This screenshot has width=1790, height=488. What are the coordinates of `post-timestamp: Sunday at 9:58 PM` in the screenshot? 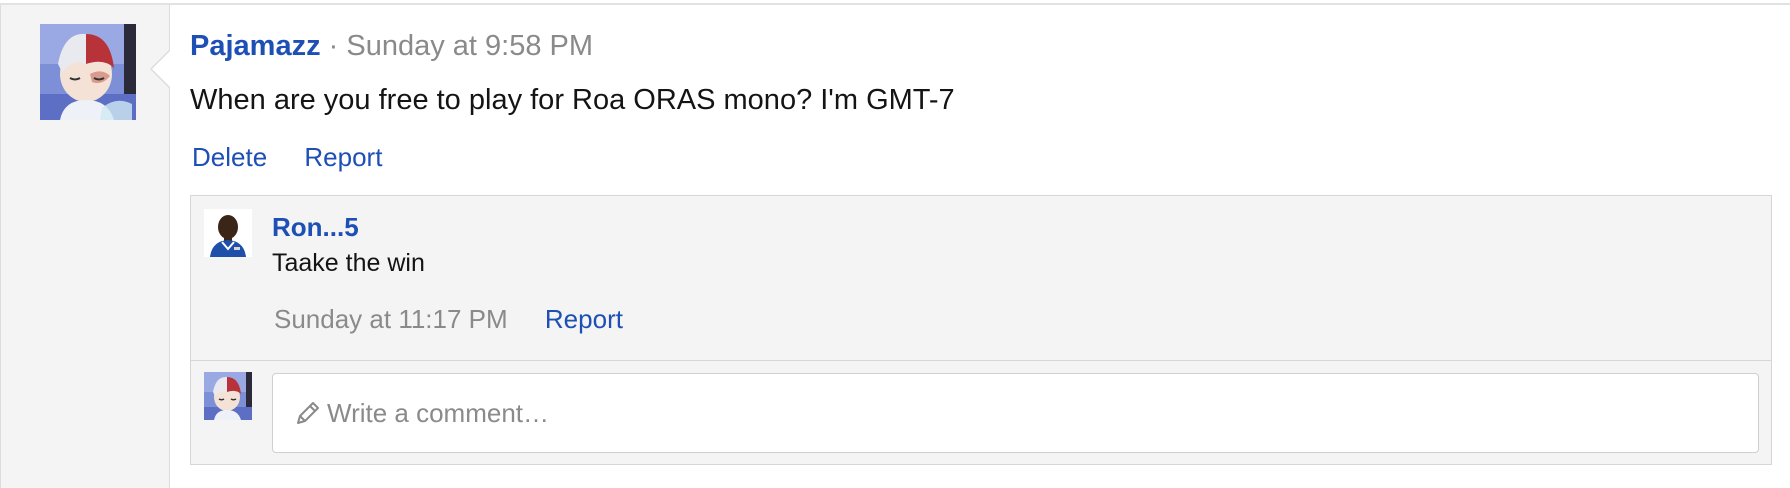 It's located at (469, 46).